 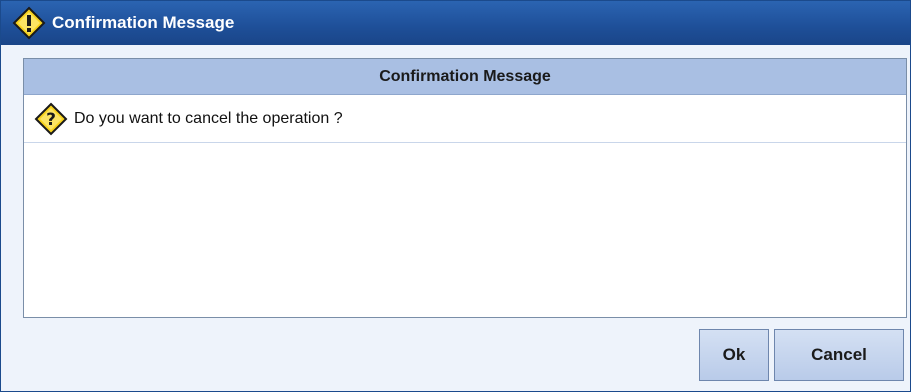 I want to click on panel-header: Confirmation Message, so click(x=465, y=77).